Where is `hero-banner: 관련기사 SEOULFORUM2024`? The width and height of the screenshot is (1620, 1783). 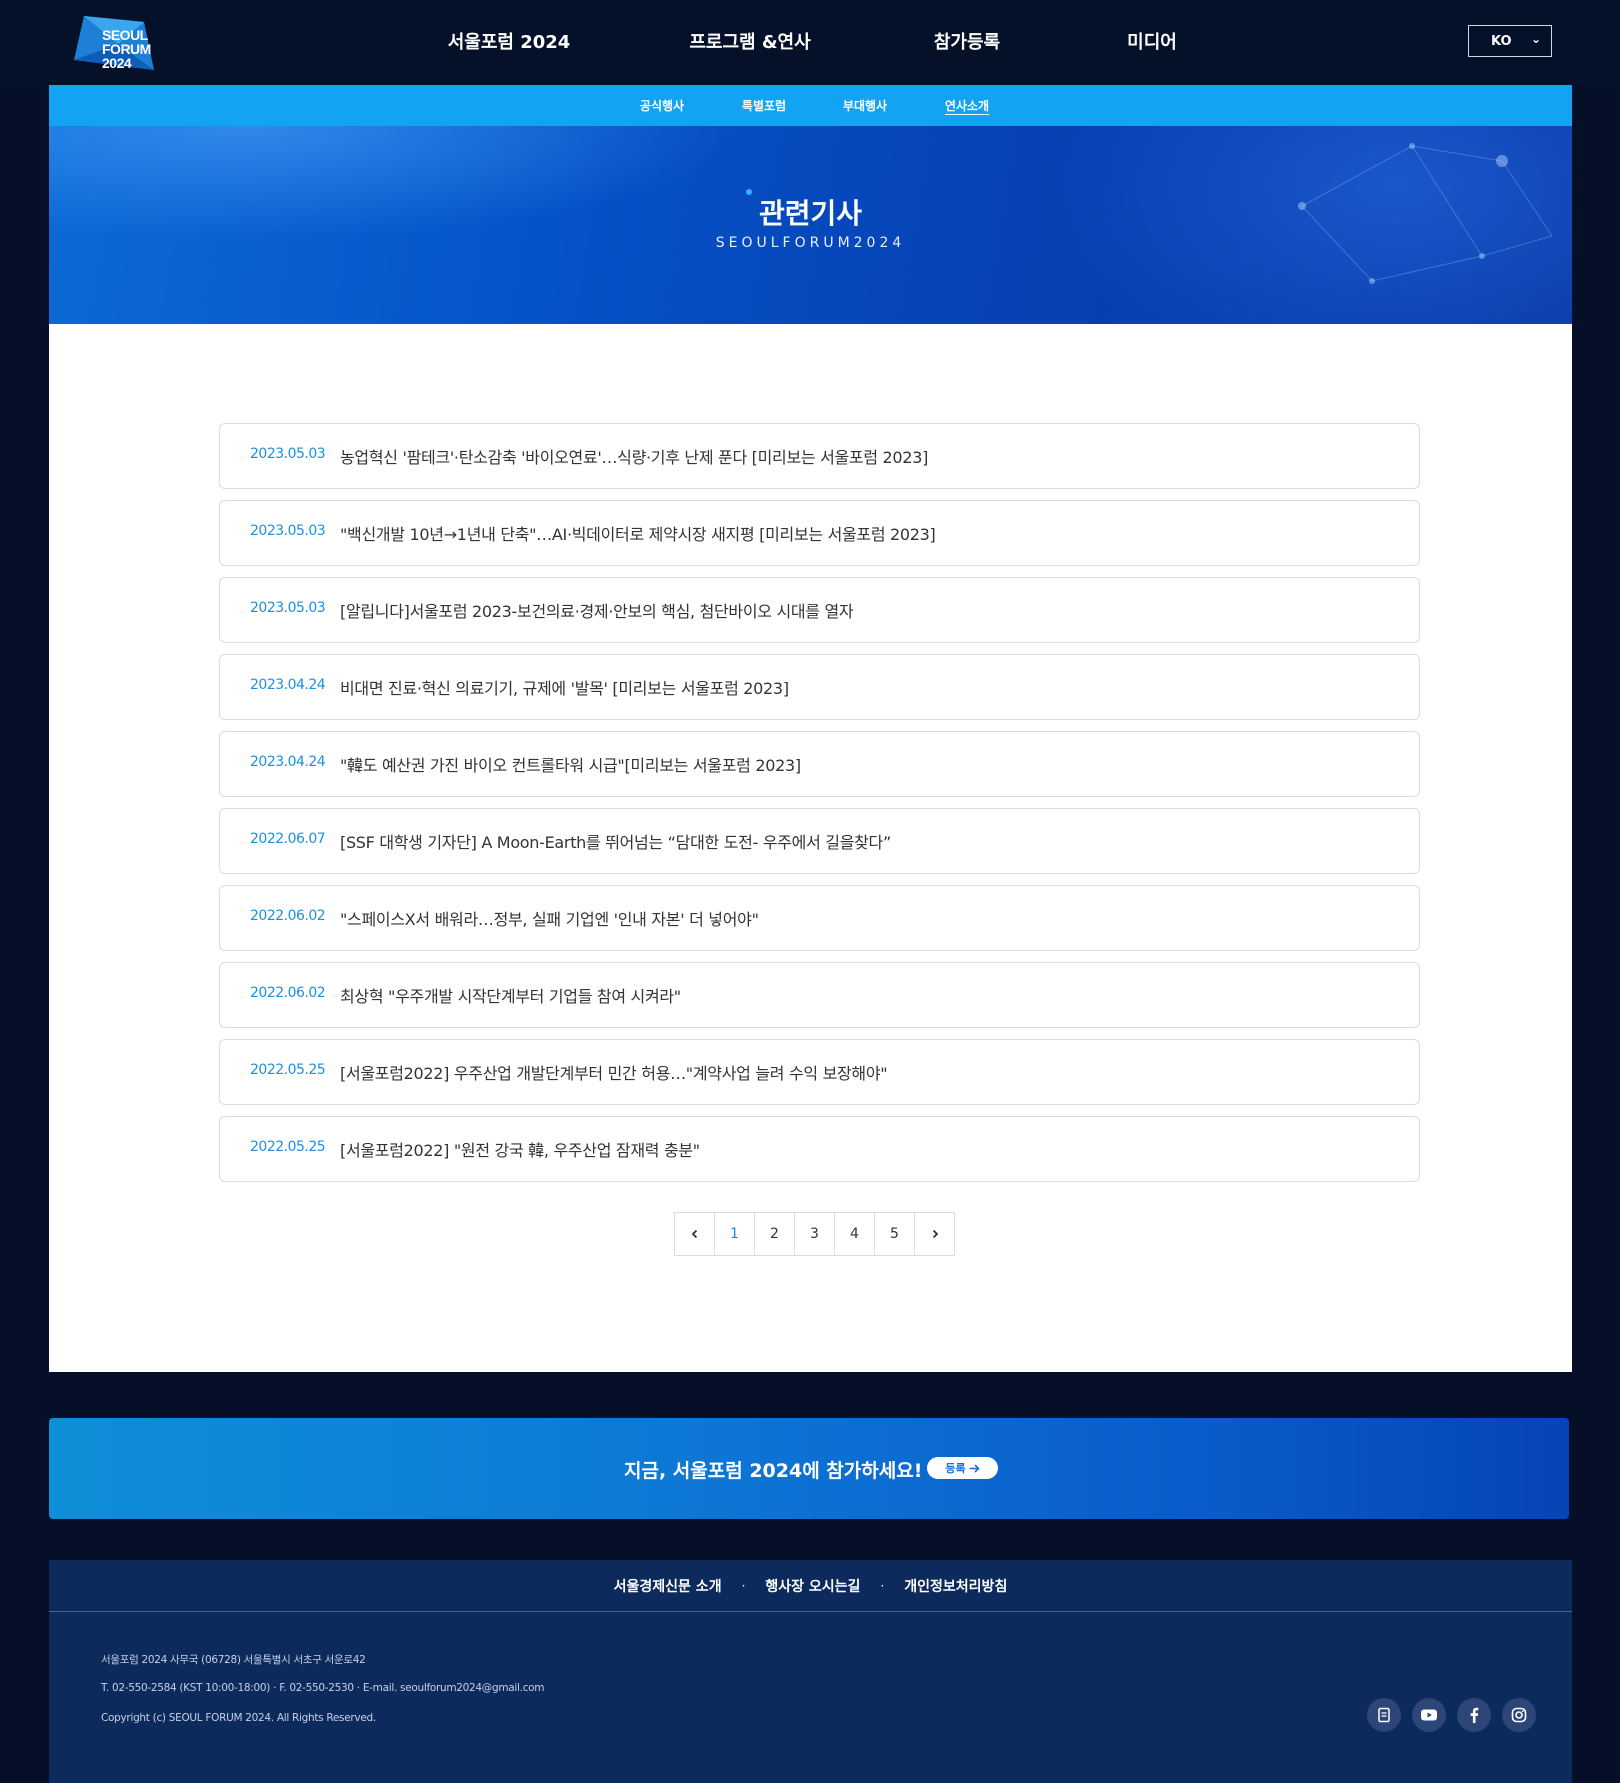 hero-banner: 관련기사 SEOULFORUM2024 is located at coordinates (810, 225).